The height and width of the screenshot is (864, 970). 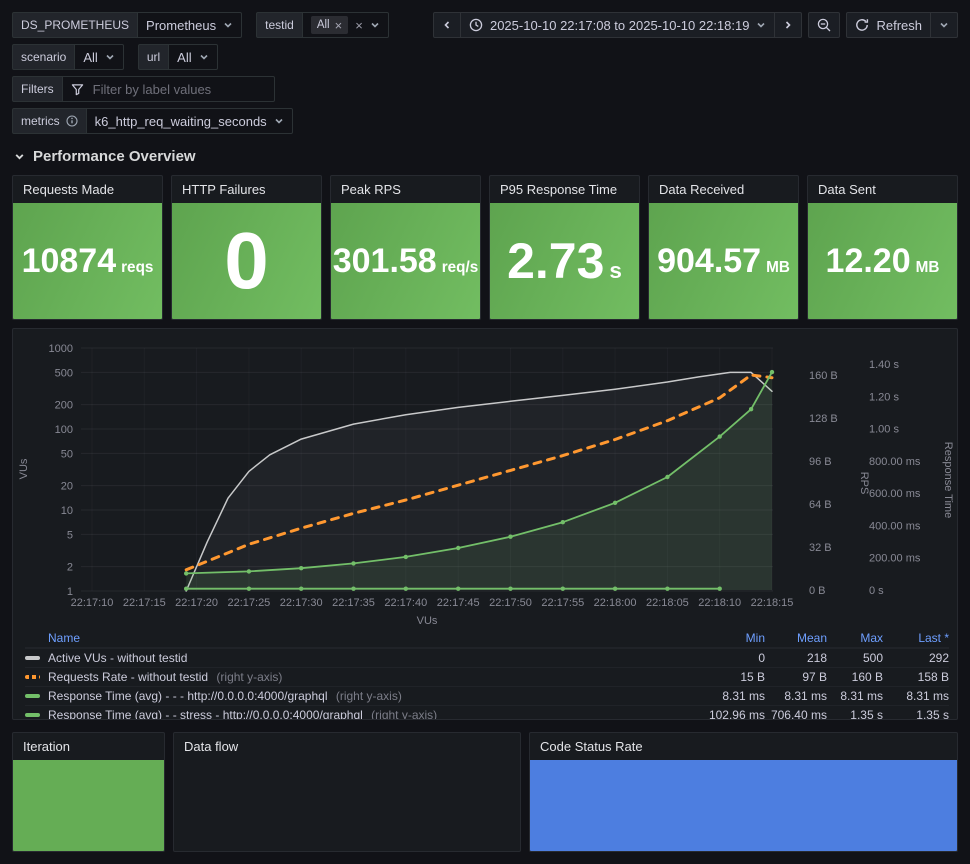 I want to click on refresh-button: Refresh, so click(x=888, y=25).